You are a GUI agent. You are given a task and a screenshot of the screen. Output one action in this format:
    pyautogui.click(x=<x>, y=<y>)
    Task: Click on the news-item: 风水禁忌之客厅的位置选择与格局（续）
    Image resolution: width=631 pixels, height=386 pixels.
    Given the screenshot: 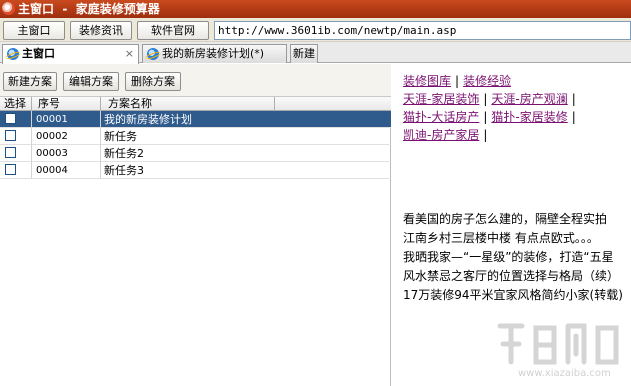 What is the action you would take?
    pyautogui.click(x=517, y=276)
    